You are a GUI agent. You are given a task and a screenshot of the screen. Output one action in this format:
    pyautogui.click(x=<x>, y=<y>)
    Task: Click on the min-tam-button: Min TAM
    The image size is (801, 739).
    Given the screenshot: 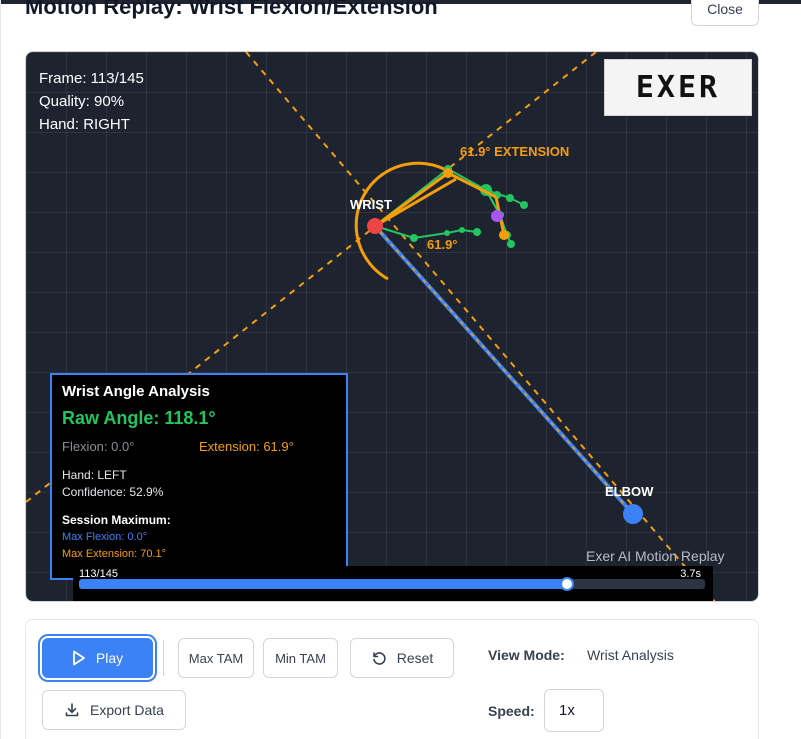 What is the action you would take?
    pyautogui.click(x=300, y=658)
    